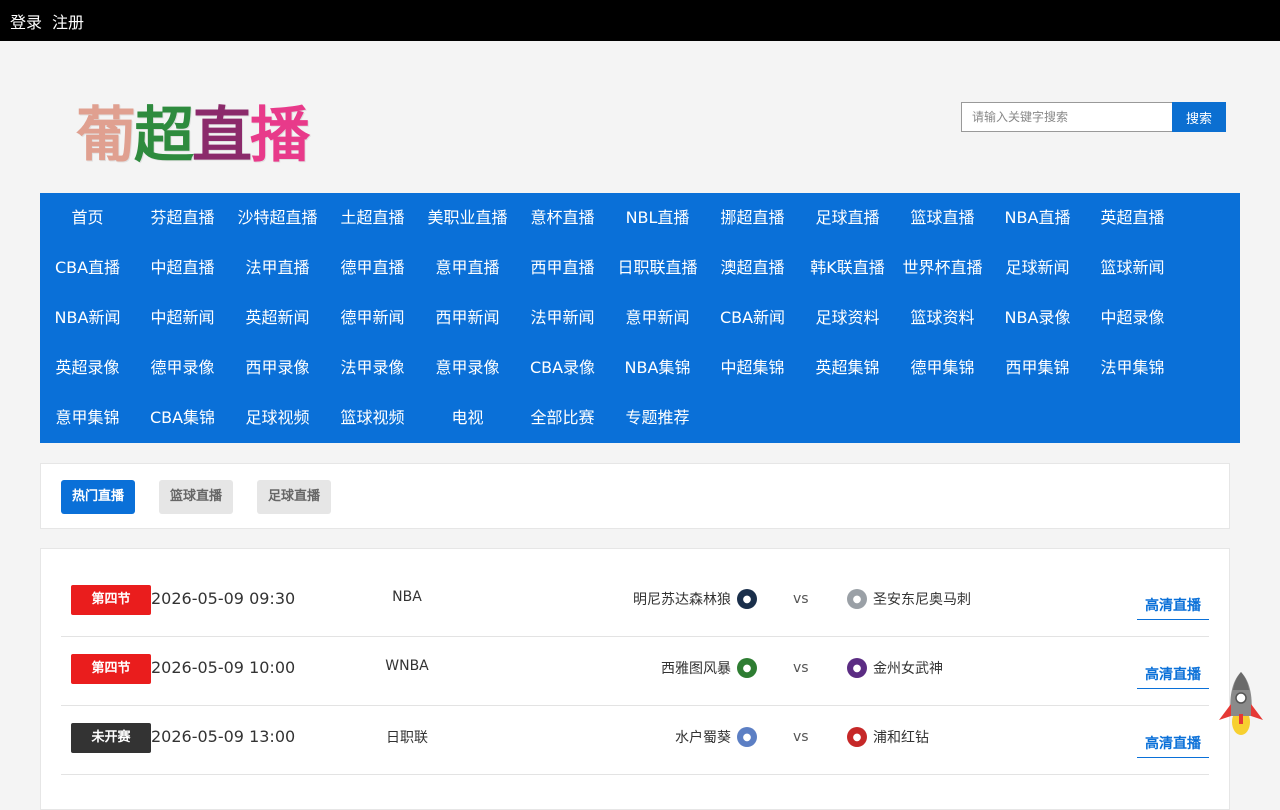  Describe the element at coordinates (372, 418) in the screenshot. I see `nav-item: 篮球视频` at that location.